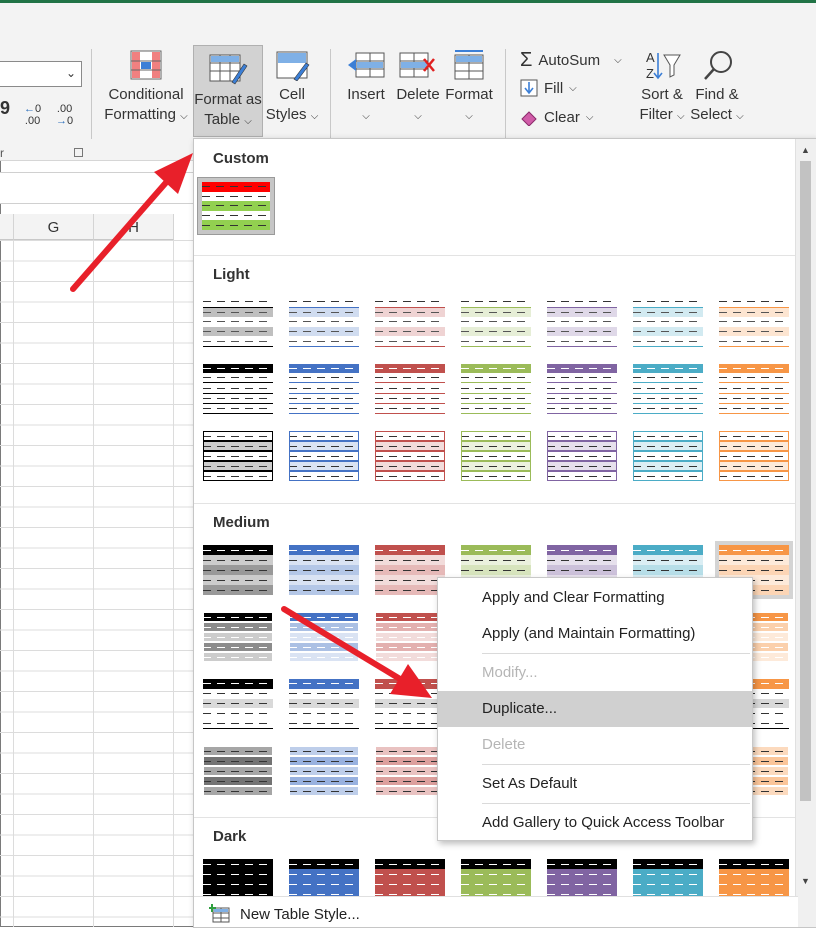 The image size is (816, 928). Describe the element at coordinates (556, 117) in the screenshot. I see `clear-button: Clear ⌵` at that location.